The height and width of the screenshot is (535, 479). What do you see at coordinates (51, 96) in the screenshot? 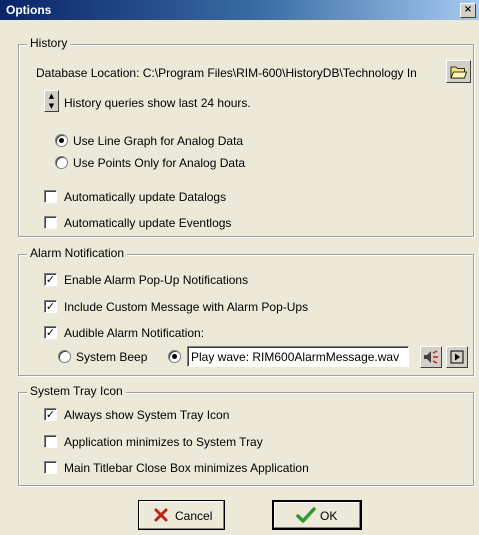
I see `spin-up-icon: ▲` at bounding box center [51, 96].